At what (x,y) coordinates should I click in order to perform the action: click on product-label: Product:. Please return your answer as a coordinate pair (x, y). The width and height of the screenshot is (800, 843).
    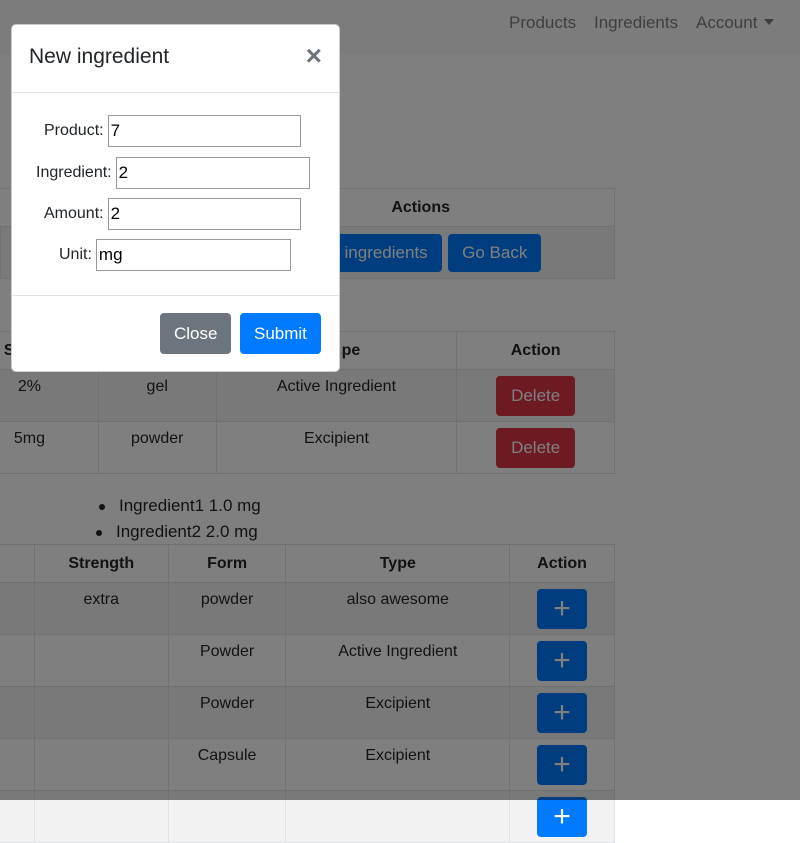
    Looking at the image, I should click on (74, 130).